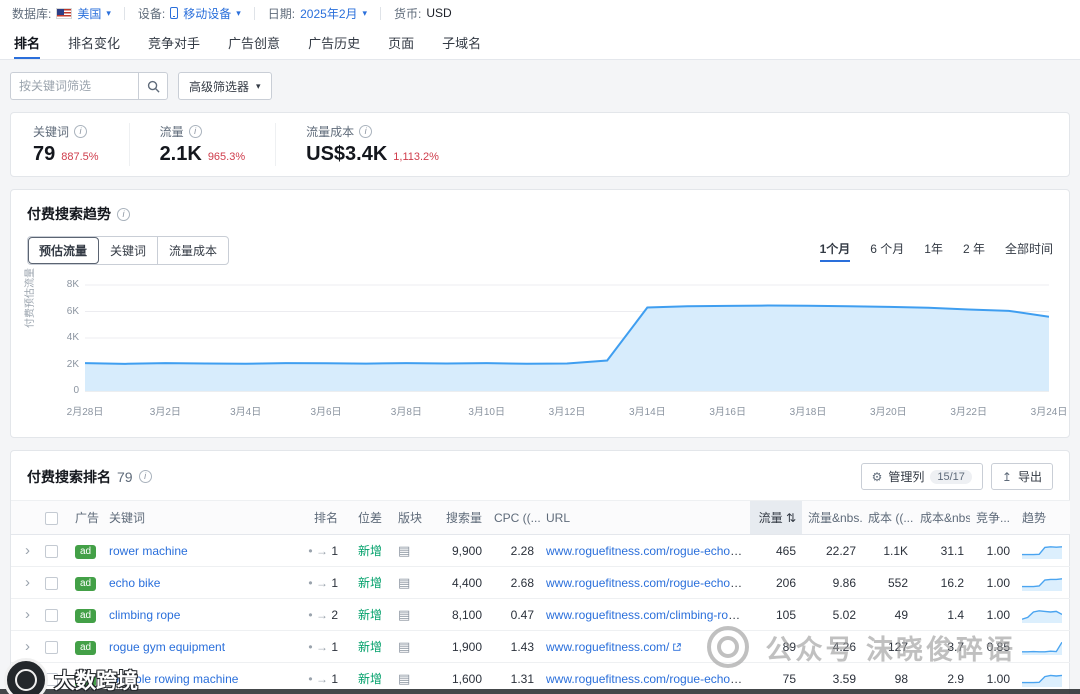  I want to click on header-url: URL, so click(645, 517).